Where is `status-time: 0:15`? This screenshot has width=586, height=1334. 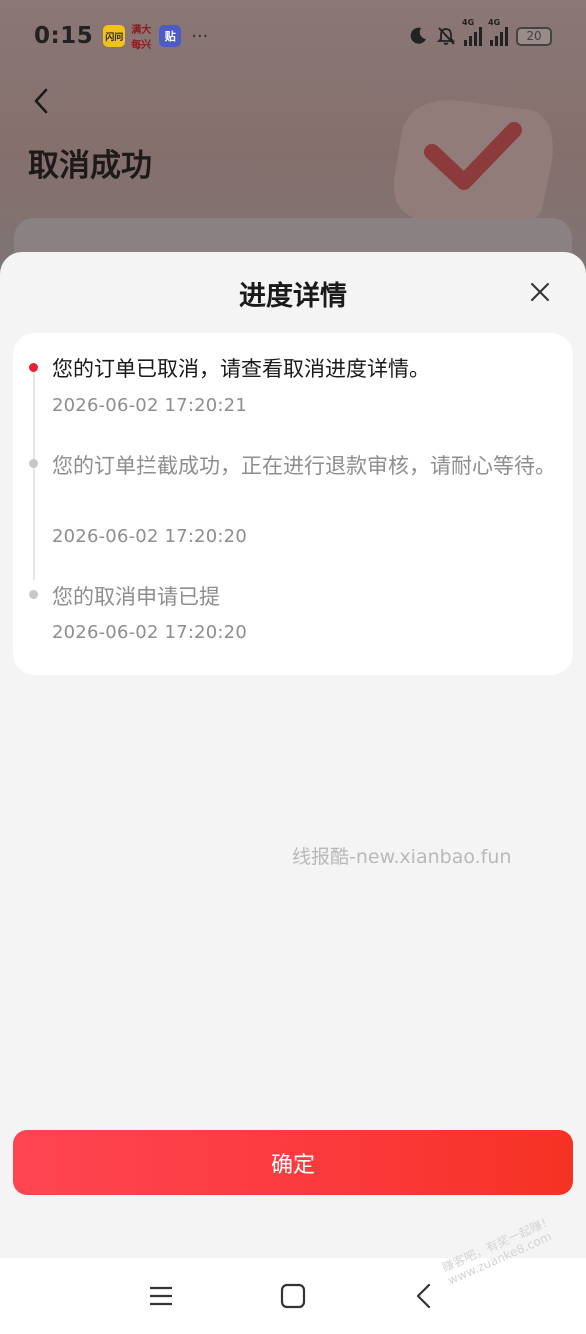
status-time: 0:15 is located at coordinates (64, 36).